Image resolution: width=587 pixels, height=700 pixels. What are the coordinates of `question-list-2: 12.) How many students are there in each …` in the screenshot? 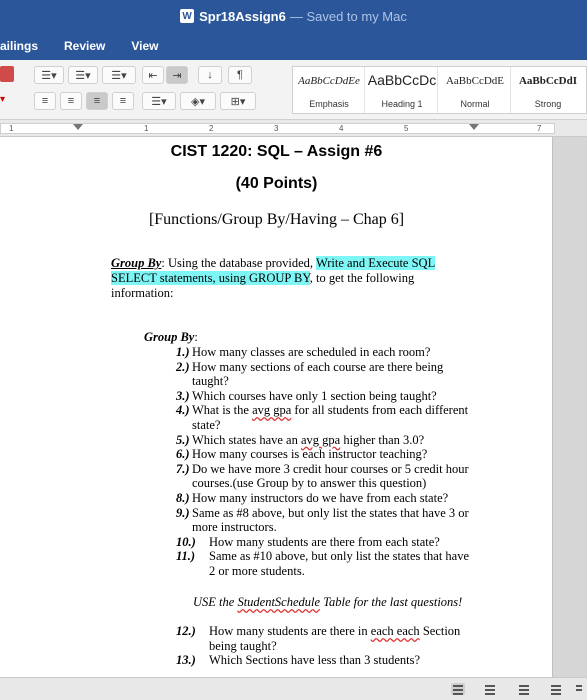 It's located at (326, 646).